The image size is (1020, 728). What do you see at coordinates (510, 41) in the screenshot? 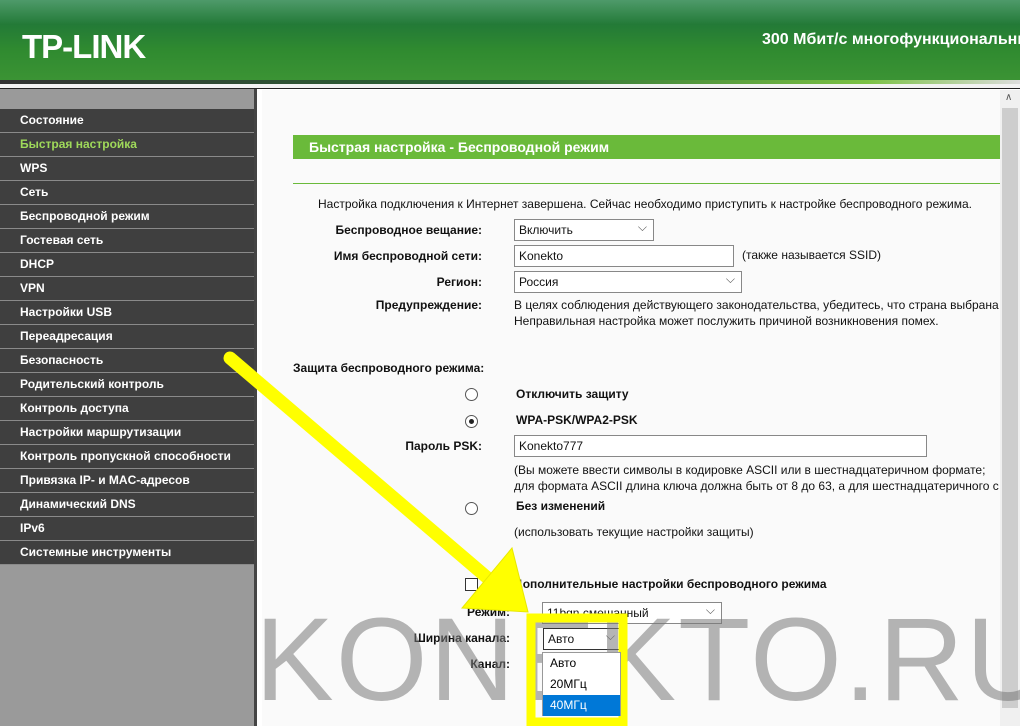
I see `header: TP-LINK 300 Мбит/с многофункциональный` at bounding box center [510, 41].